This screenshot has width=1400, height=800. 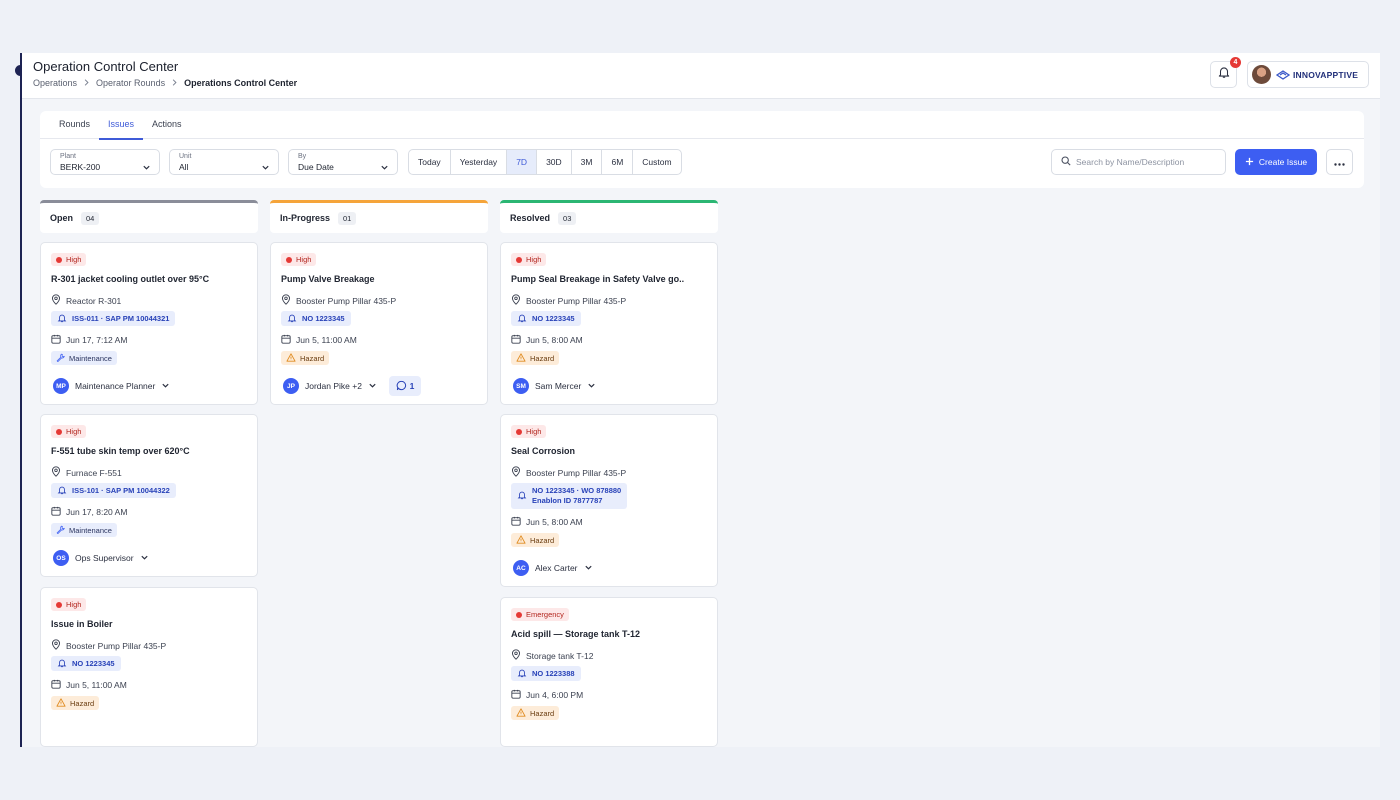 I want to click on breadcrumb-current: Operations Control Center, so click(x=241, y=83).